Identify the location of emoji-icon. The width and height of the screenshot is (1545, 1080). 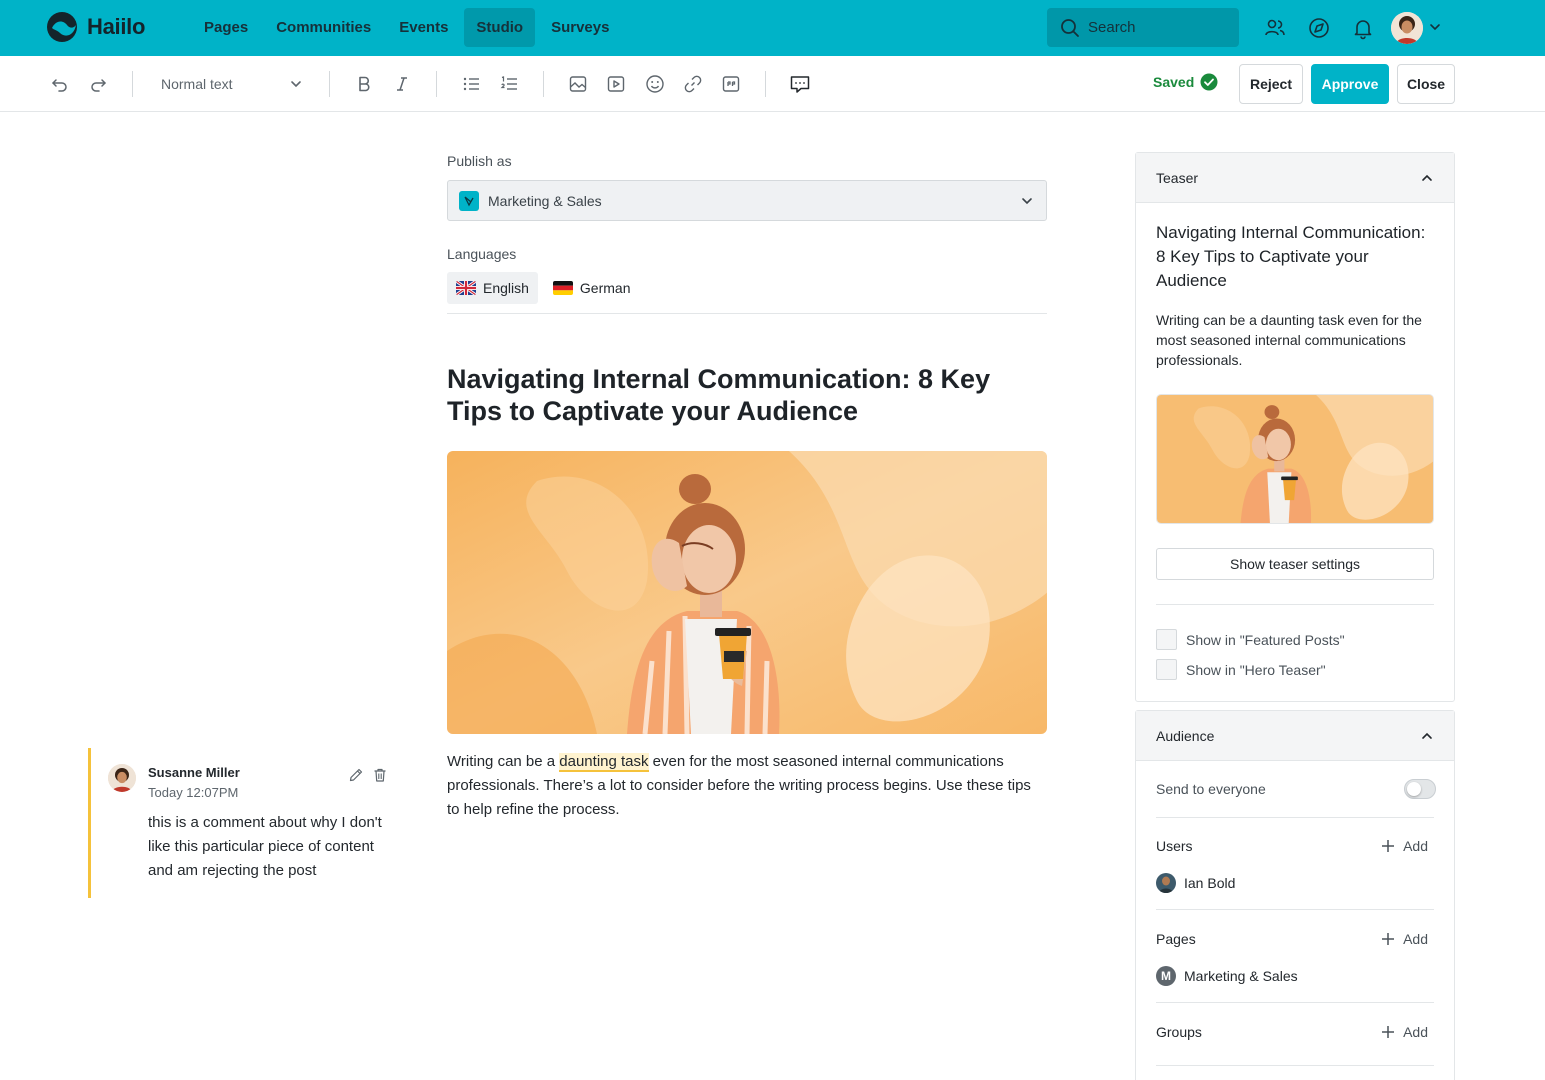
(655, 84).